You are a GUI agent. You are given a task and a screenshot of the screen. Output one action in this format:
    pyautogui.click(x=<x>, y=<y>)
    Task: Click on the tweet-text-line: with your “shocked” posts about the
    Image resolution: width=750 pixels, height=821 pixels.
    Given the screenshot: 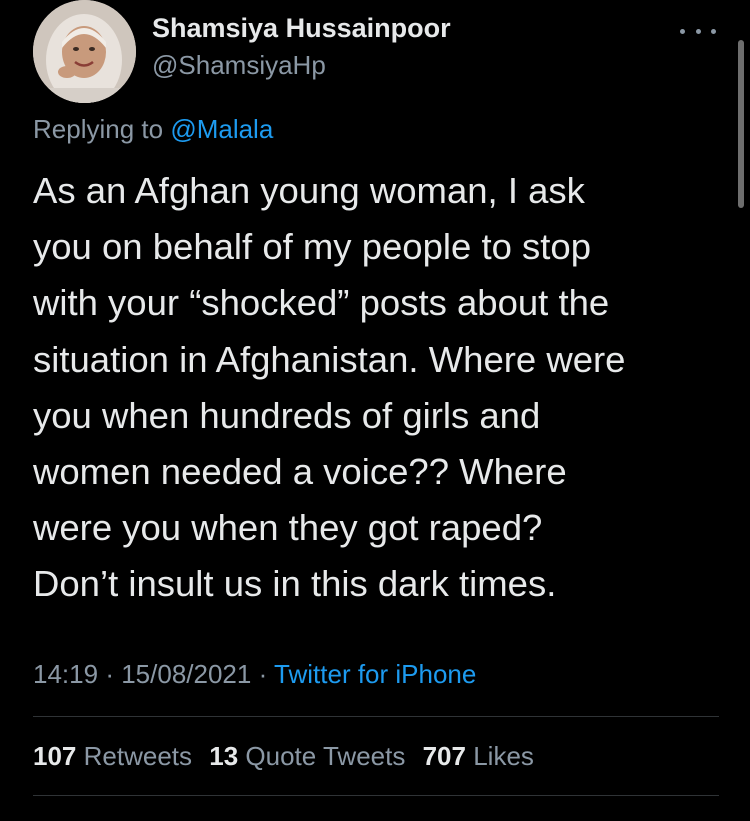 What is the action you would take?
    pyautogui.click(x=321, y=303)
    